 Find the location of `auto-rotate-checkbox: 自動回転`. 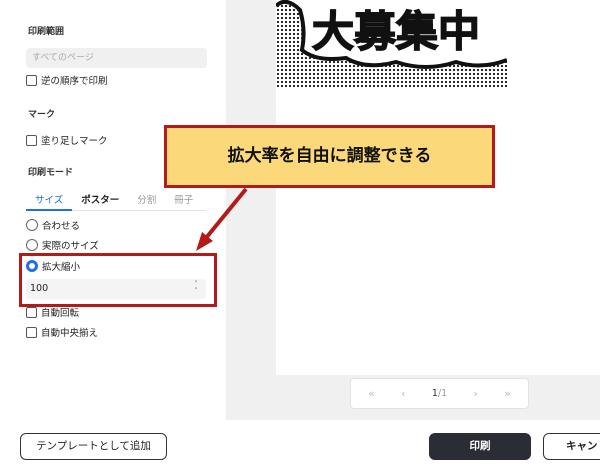

auto-rotate-checkbox: 自動回転 is located at coordinates (52, 312).